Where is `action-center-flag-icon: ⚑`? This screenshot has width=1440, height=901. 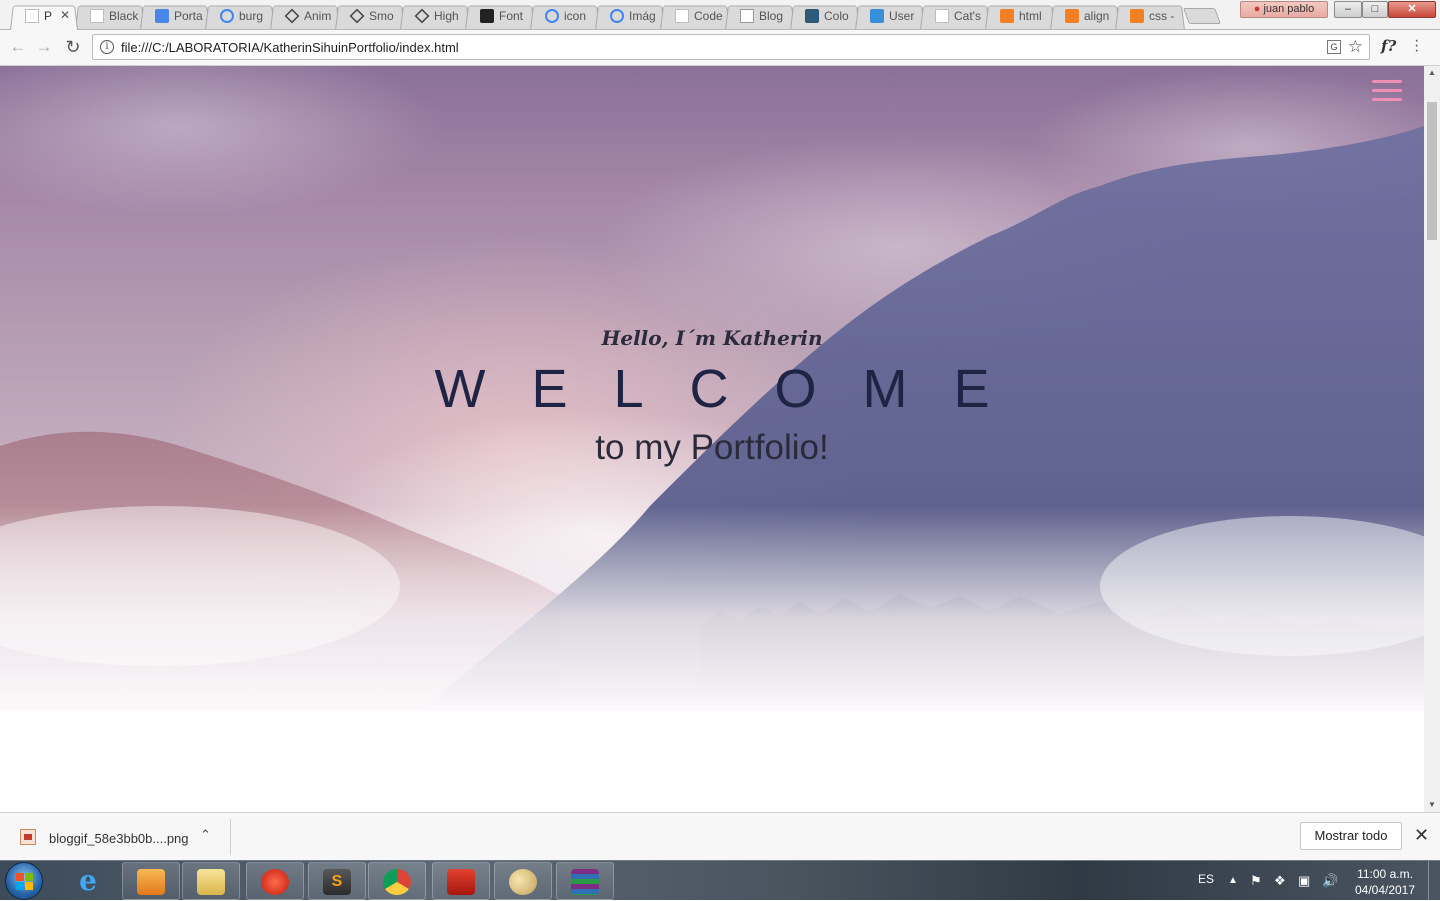 action-center-flag-icon: ⚑ is located at coordinates (1256, 881).